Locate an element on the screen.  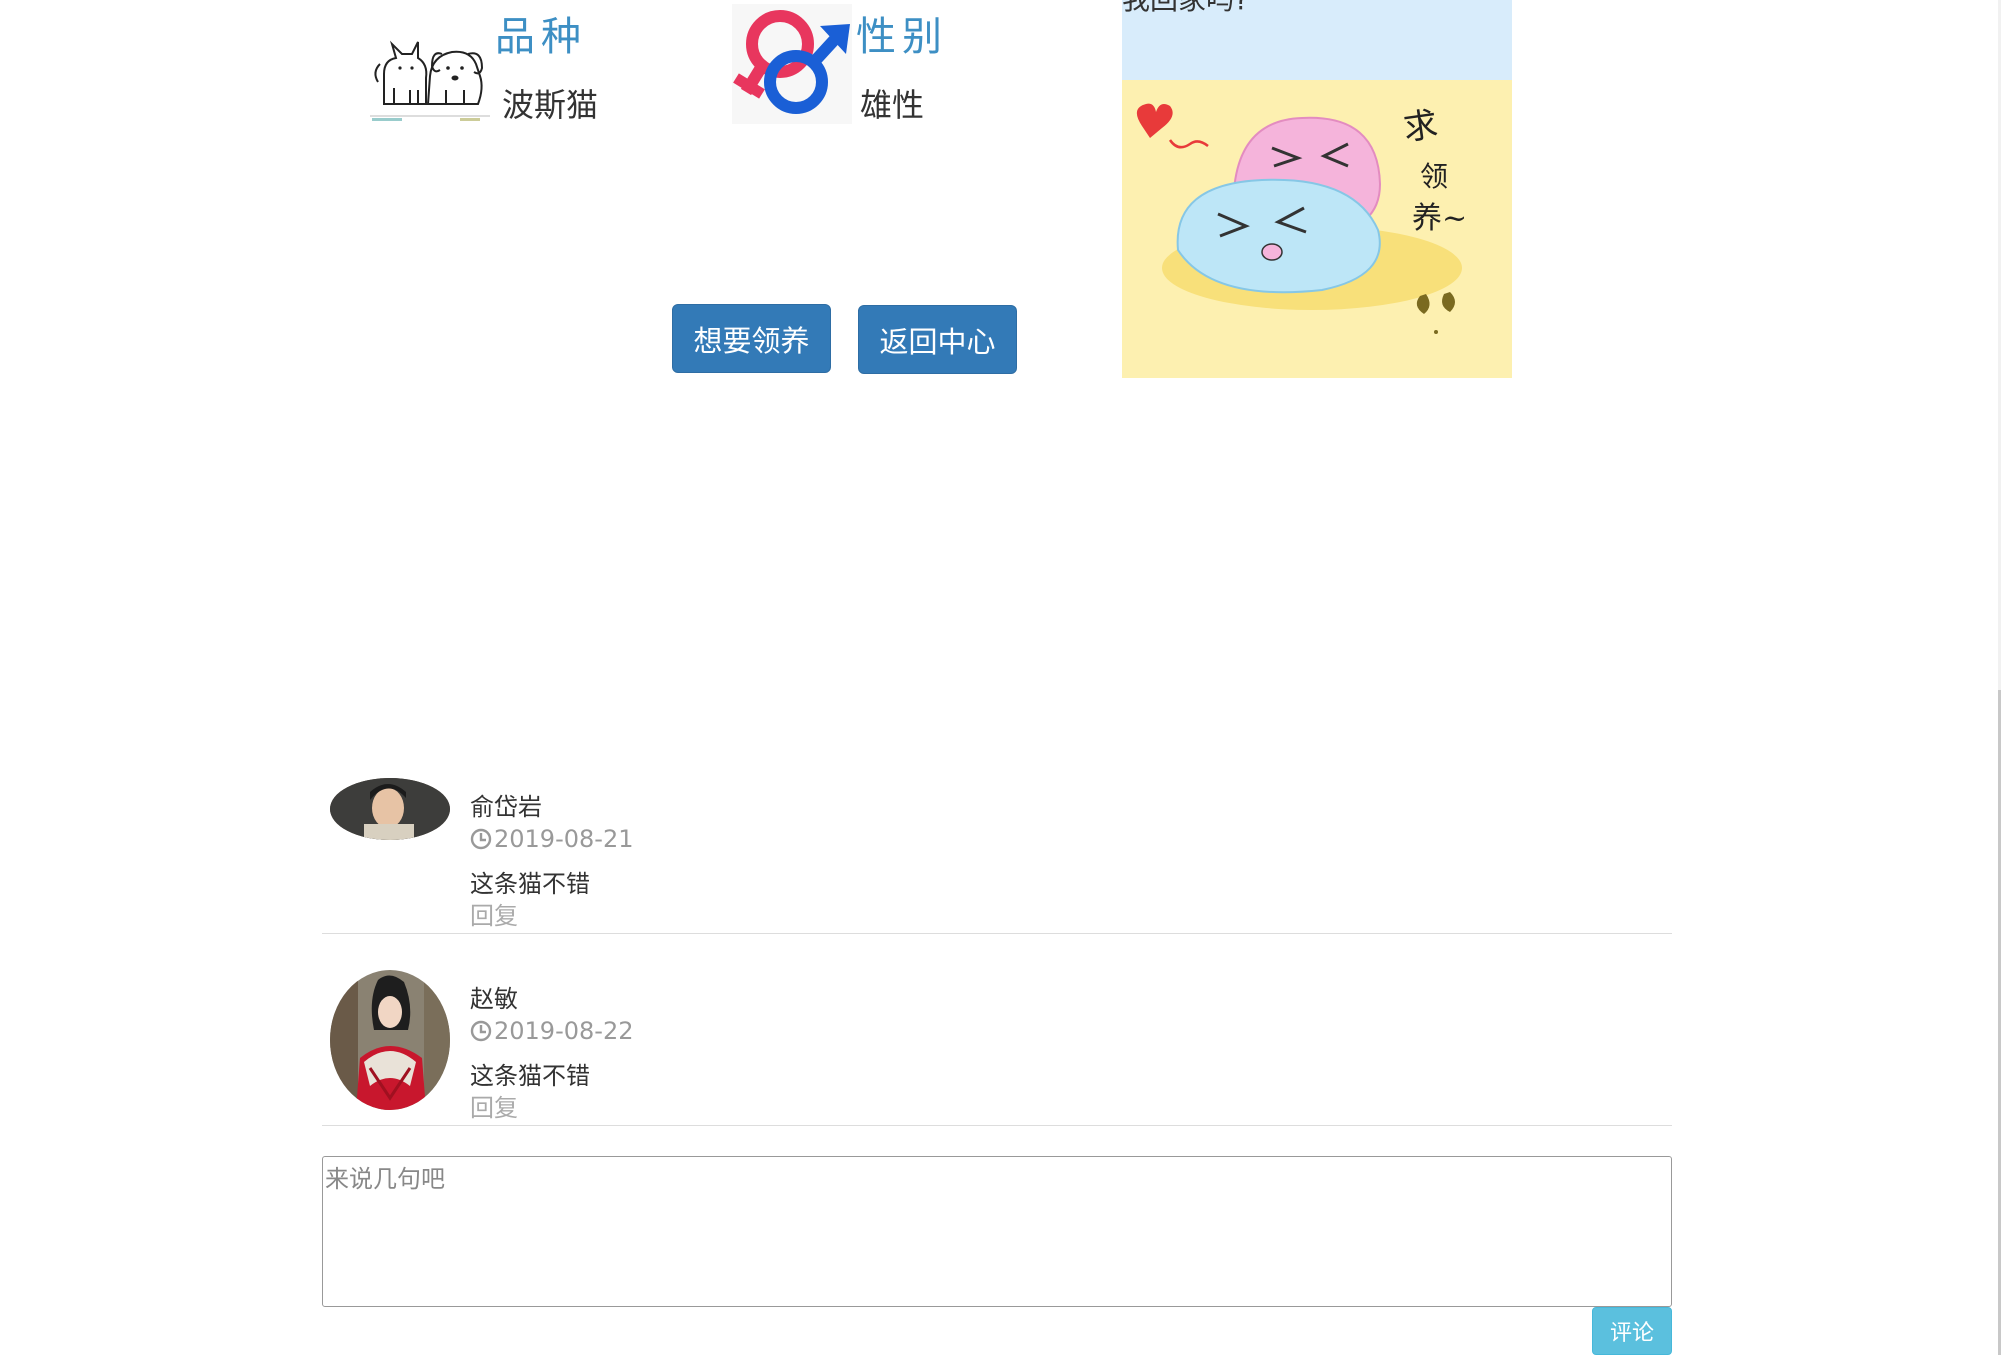
gender-symbol-icon is located at coordinates (792, 64).